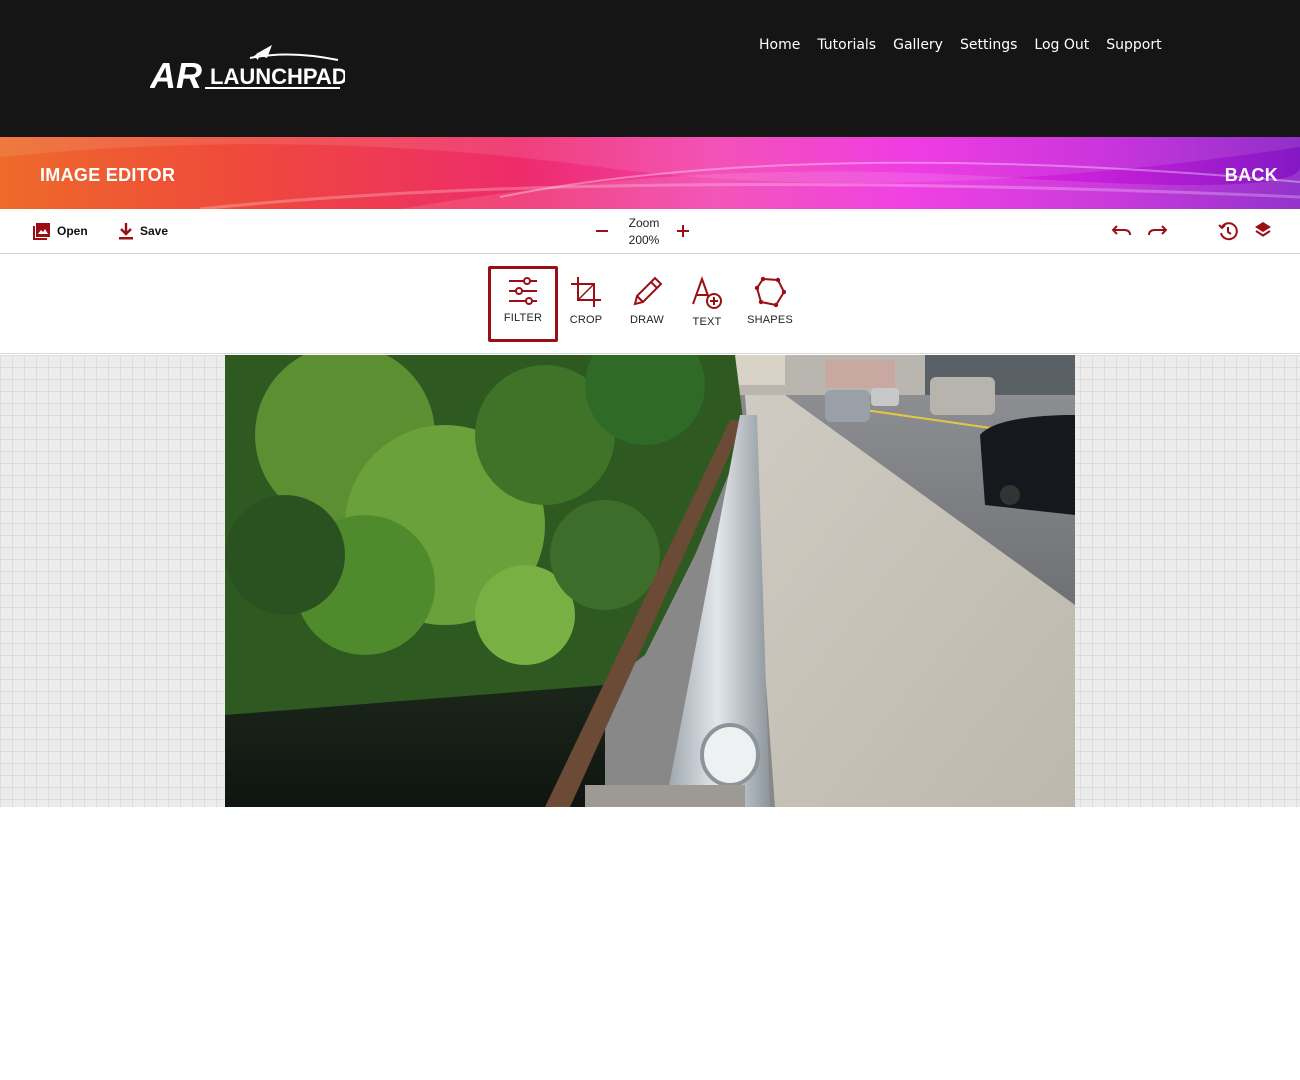 The width and height of the screenshot is (1300, 1080). Describe the element at coordinates (779, 45) in the screenshot. I see `nav-home: Home` at that location.